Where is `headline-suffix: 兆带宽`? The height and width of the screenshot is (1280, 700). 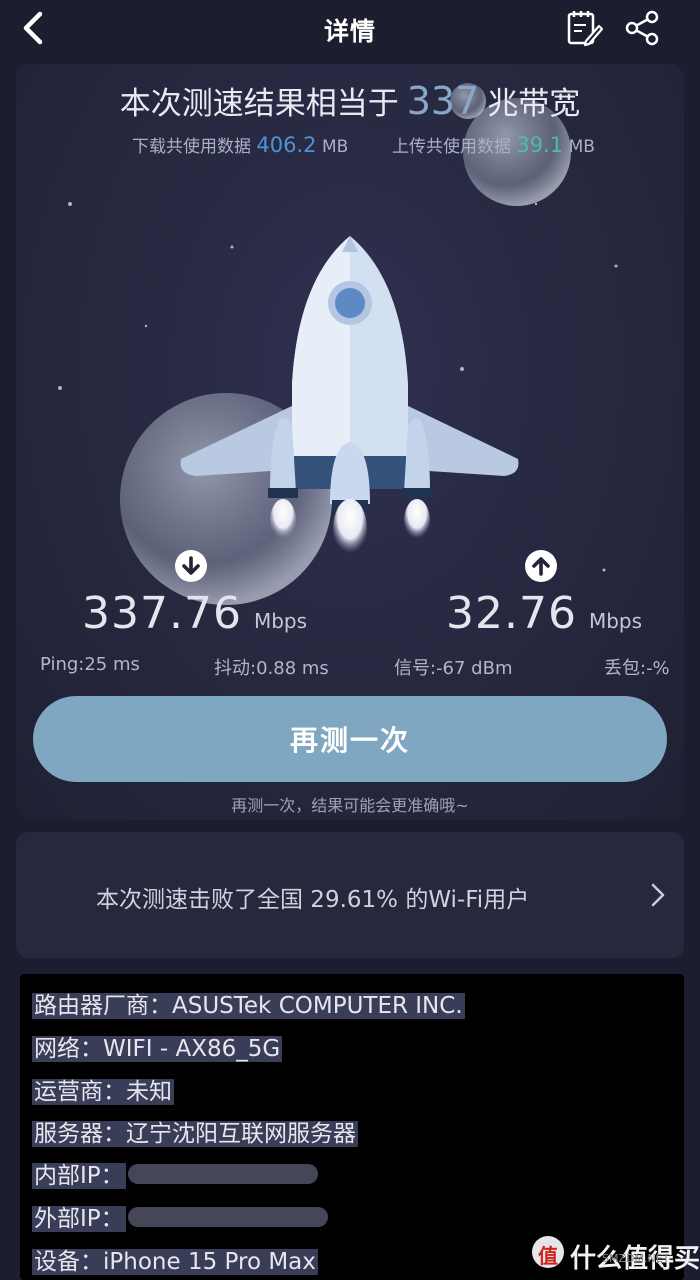 headline-suffix: 兆带宽 is located at coordinates (534, 104).